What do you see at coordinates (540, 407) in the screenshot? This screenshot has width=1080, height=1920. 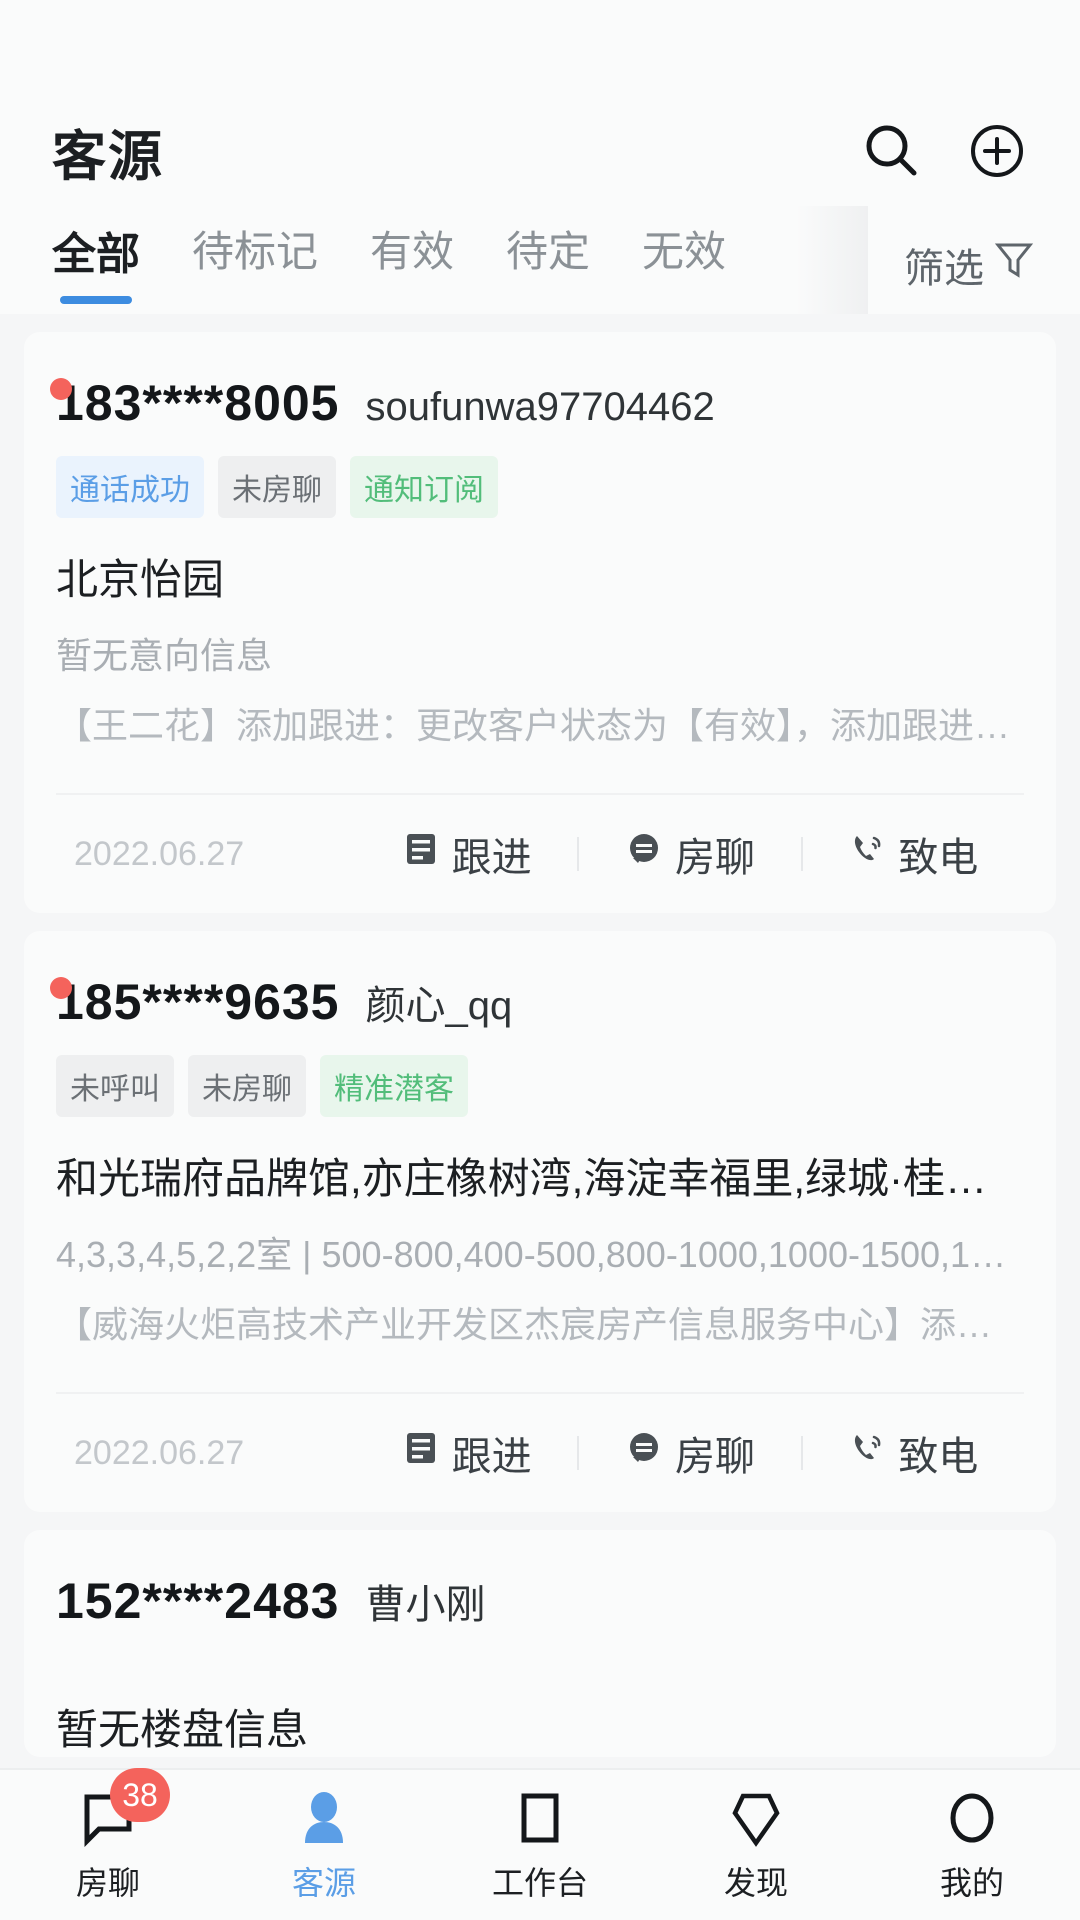 I see `customer-nickname: soufunwa97704462` at bounding box center [540, 407].